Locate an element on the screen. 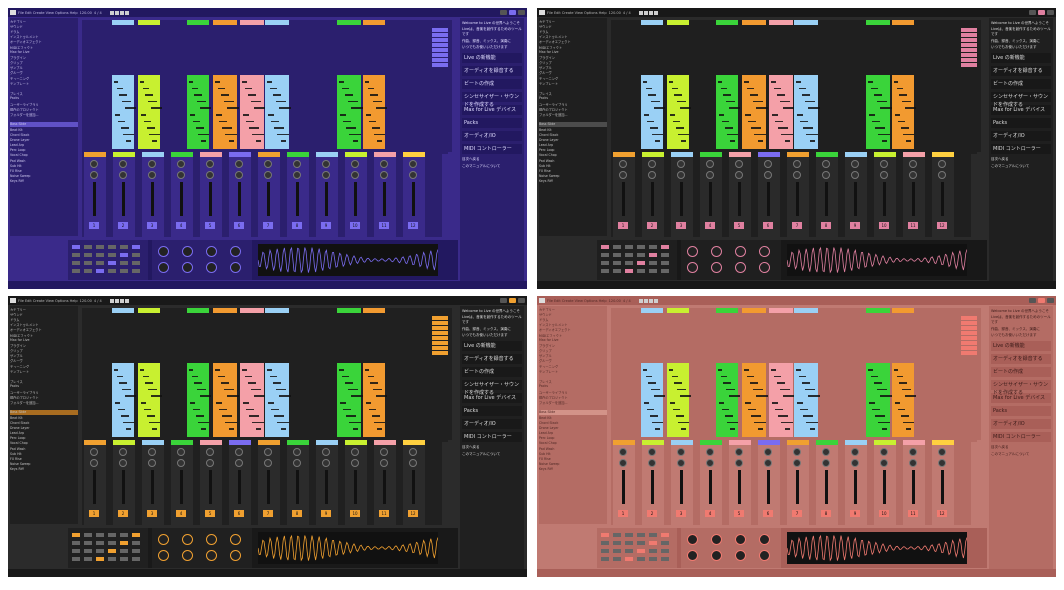 This screenshot has width=1064, height=590. track-number-button: 1 is located at coordinates (623, 513).